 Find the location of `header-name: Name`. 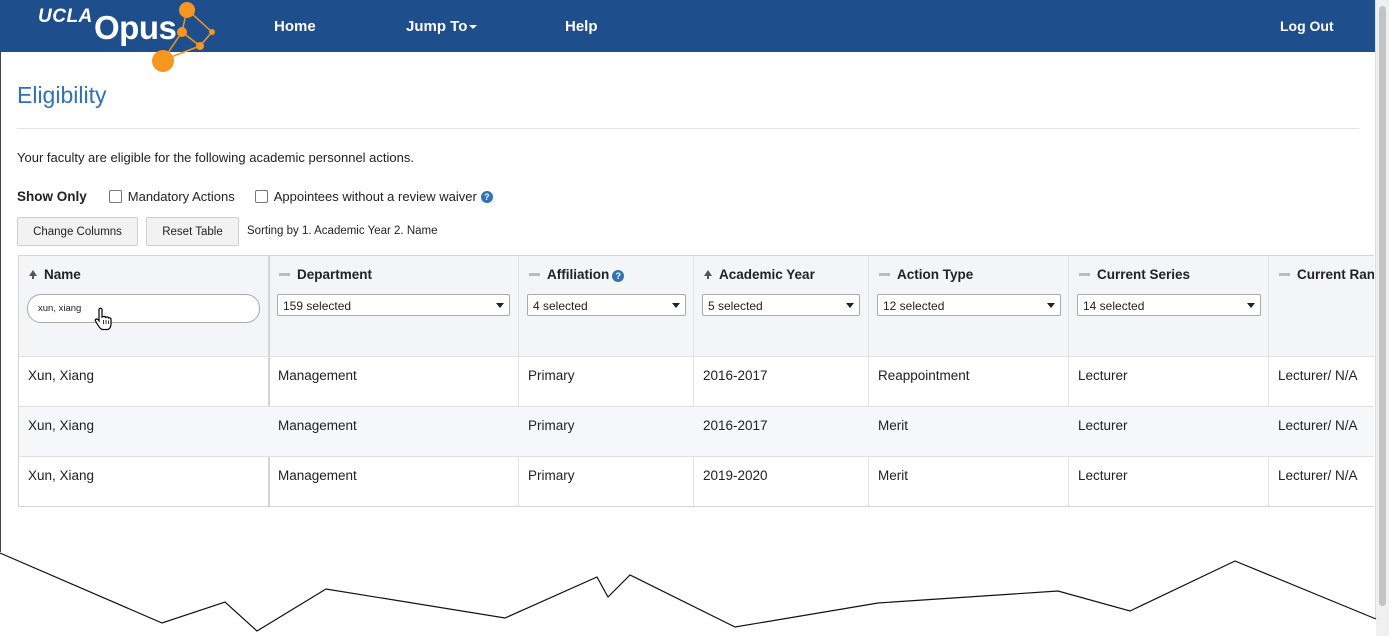

header-name: Name is located at coordinates (144, 306).